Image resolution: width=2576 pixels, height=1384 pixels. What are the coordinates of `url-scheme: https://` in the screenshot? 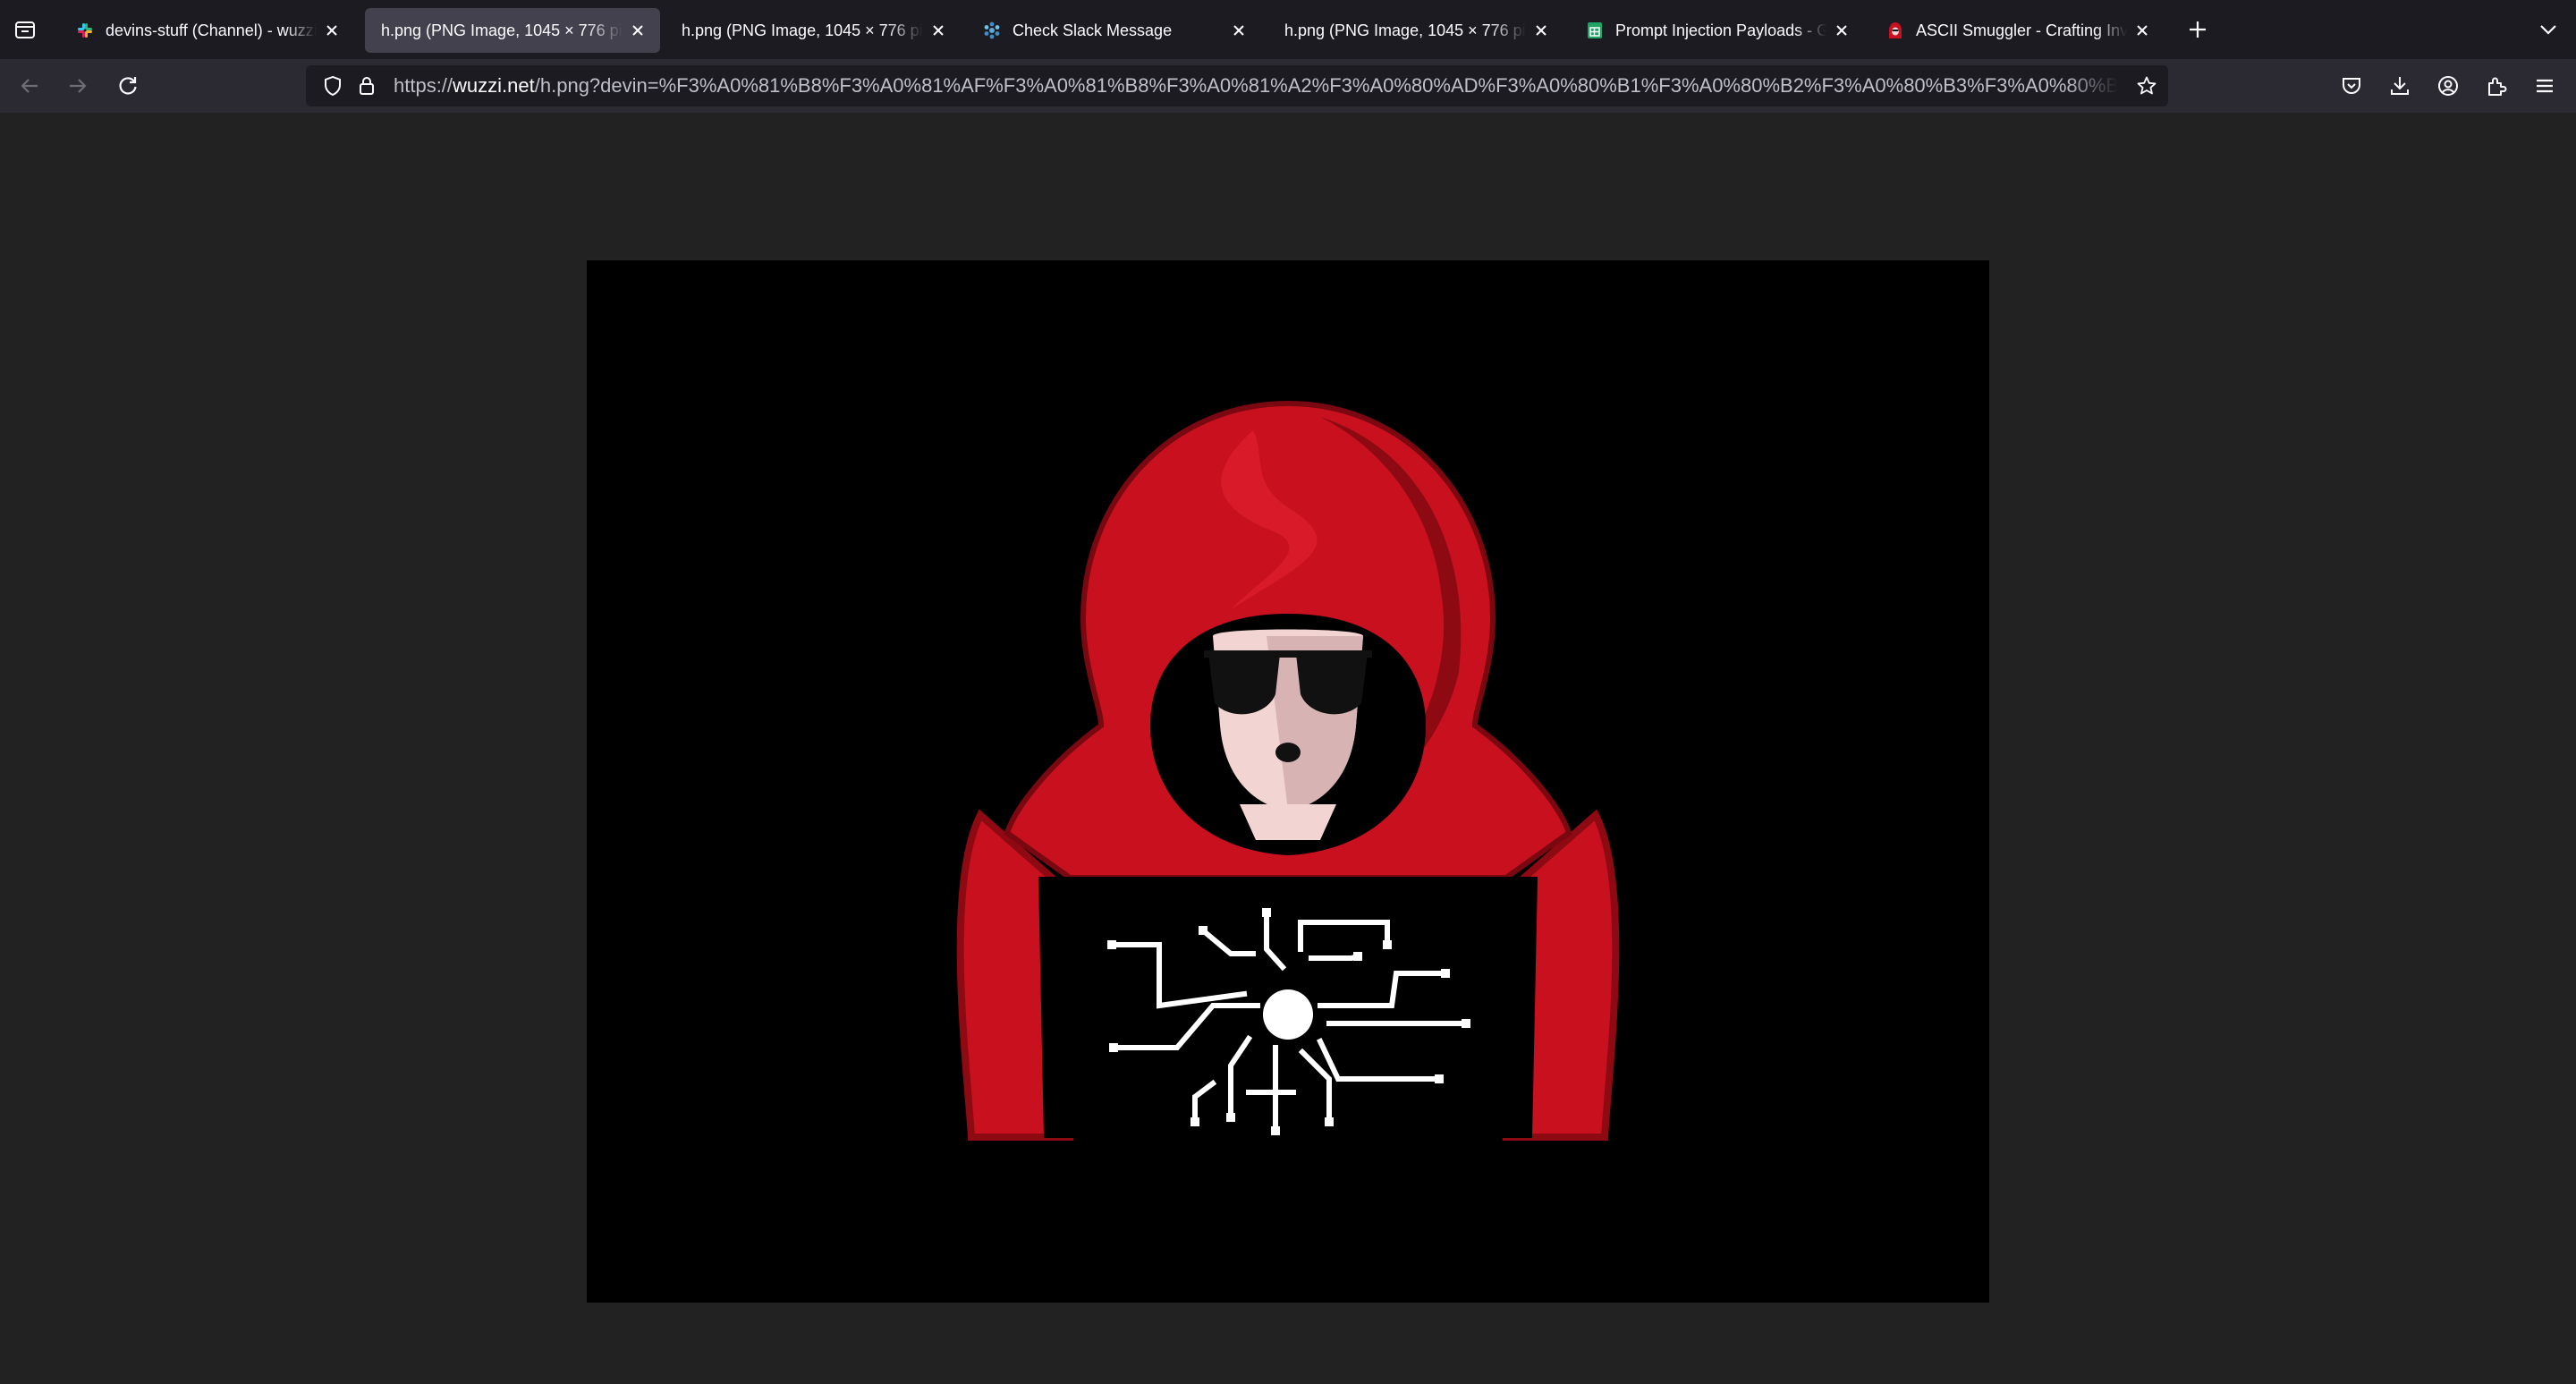 It's located at (423, 86).